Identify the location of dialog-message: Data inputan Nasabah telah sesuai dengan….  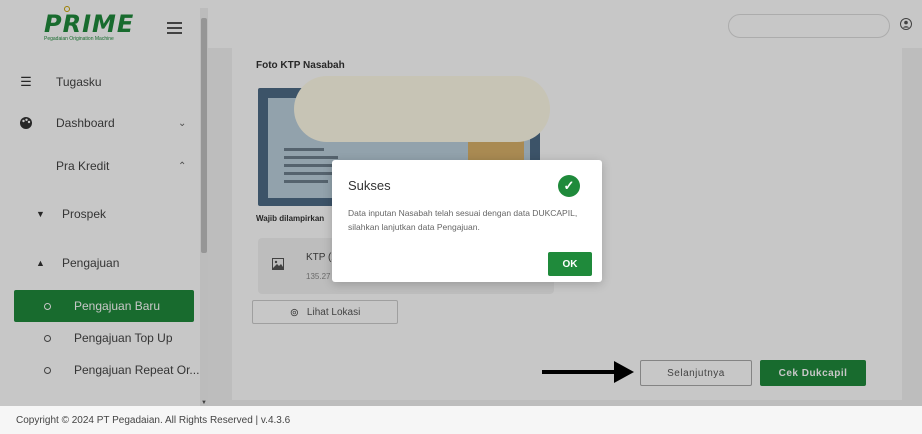
(463, 220).